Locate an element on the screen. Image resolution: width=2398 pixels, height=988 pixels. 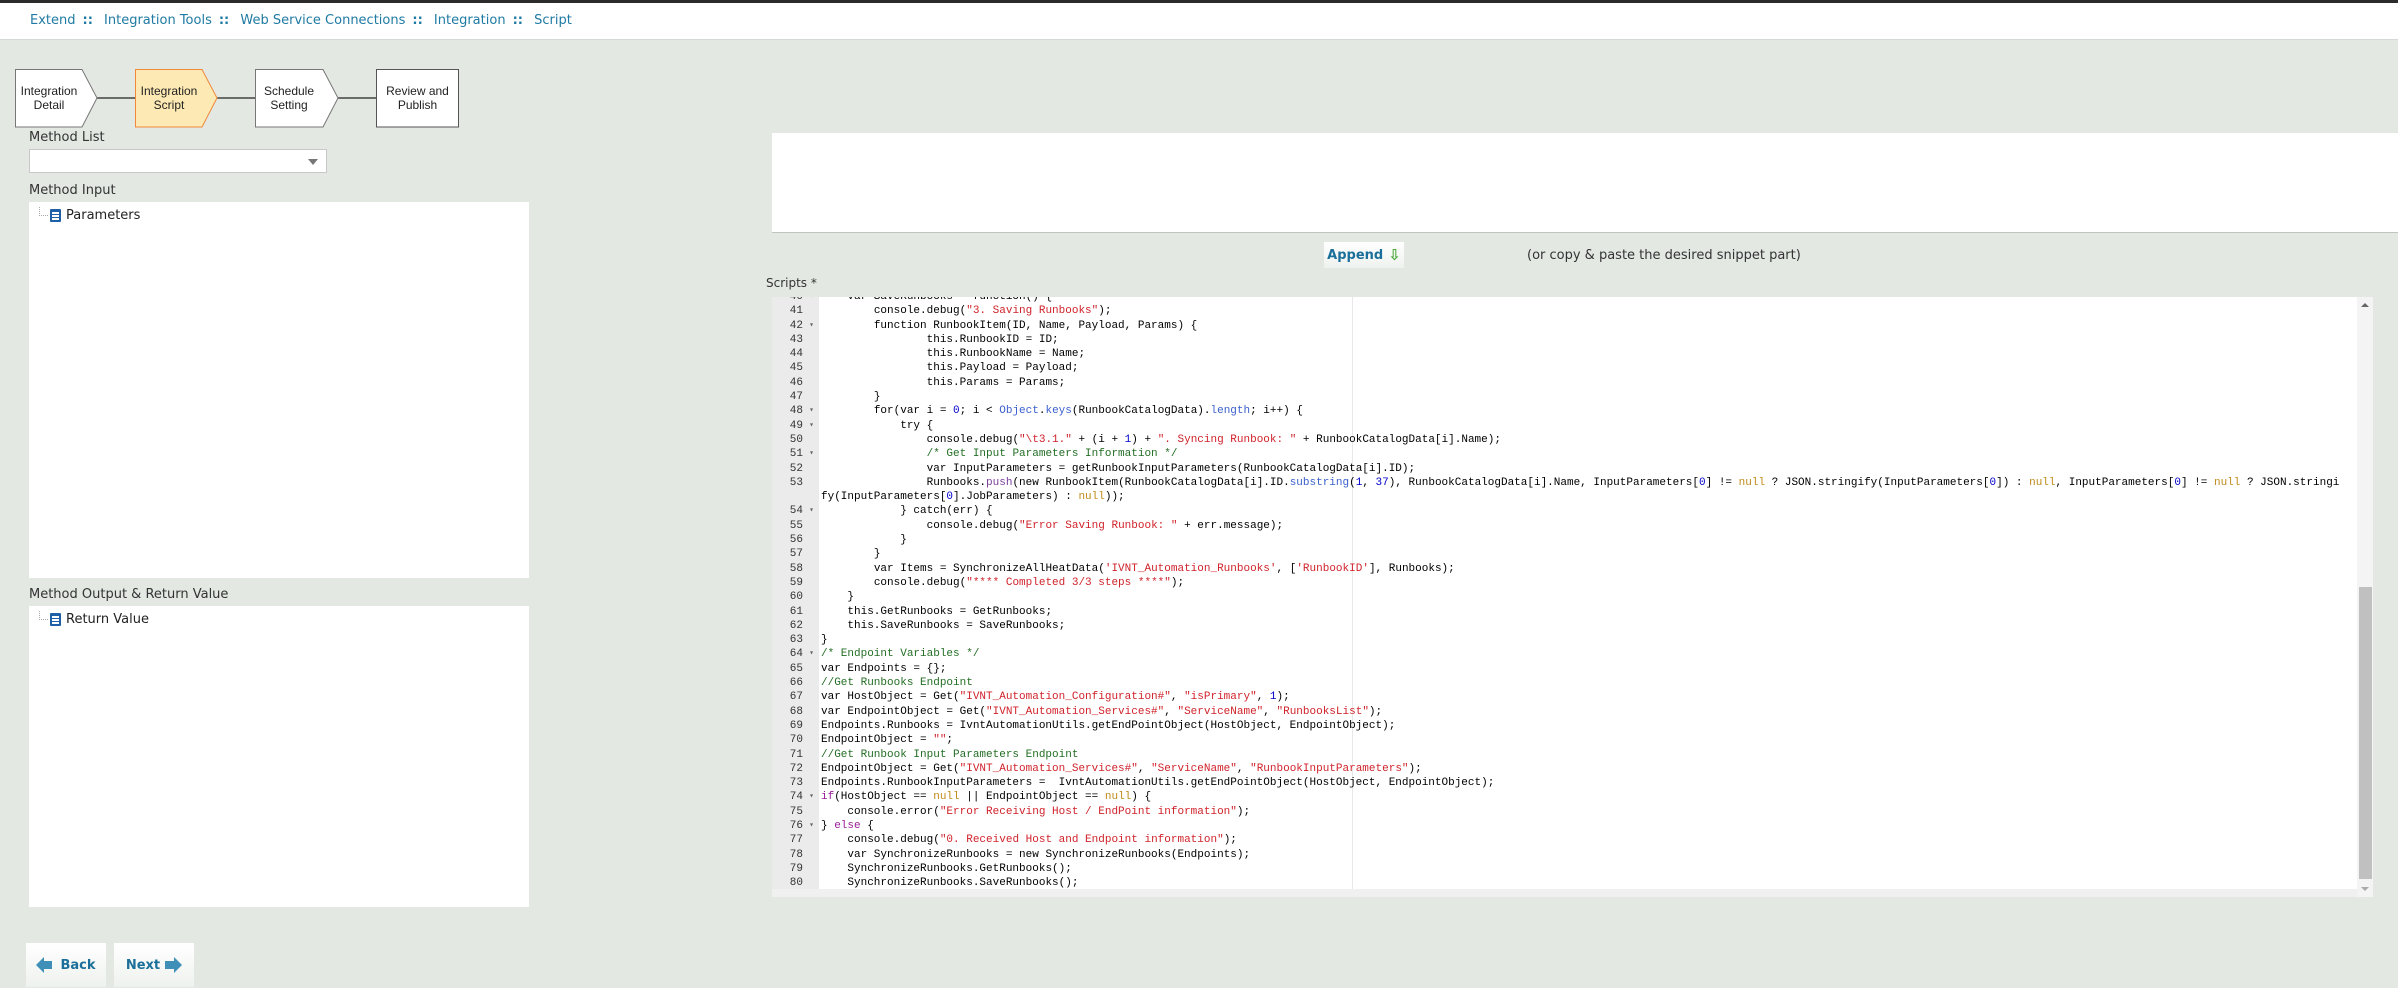
code-line: 54 ▾ } catch(err) { is located at coordinates (1565, 511).